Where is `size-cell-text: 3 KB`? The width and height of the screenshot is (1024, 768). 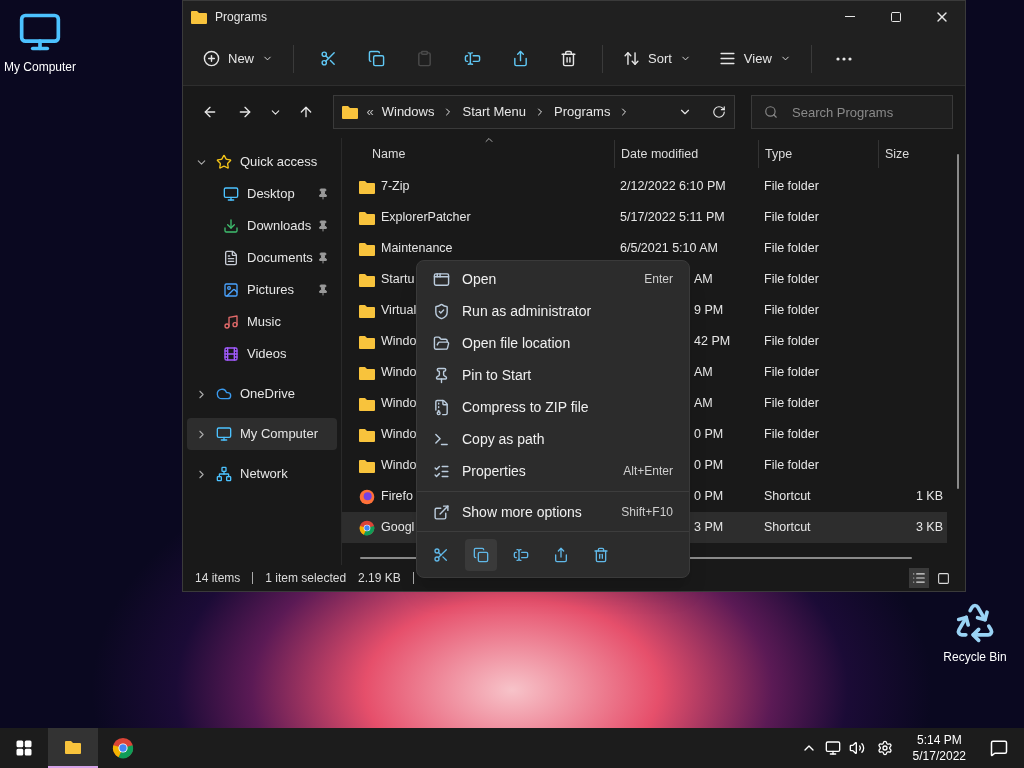
size-cell-text: 3 KB is located at coordinates (929, 528).